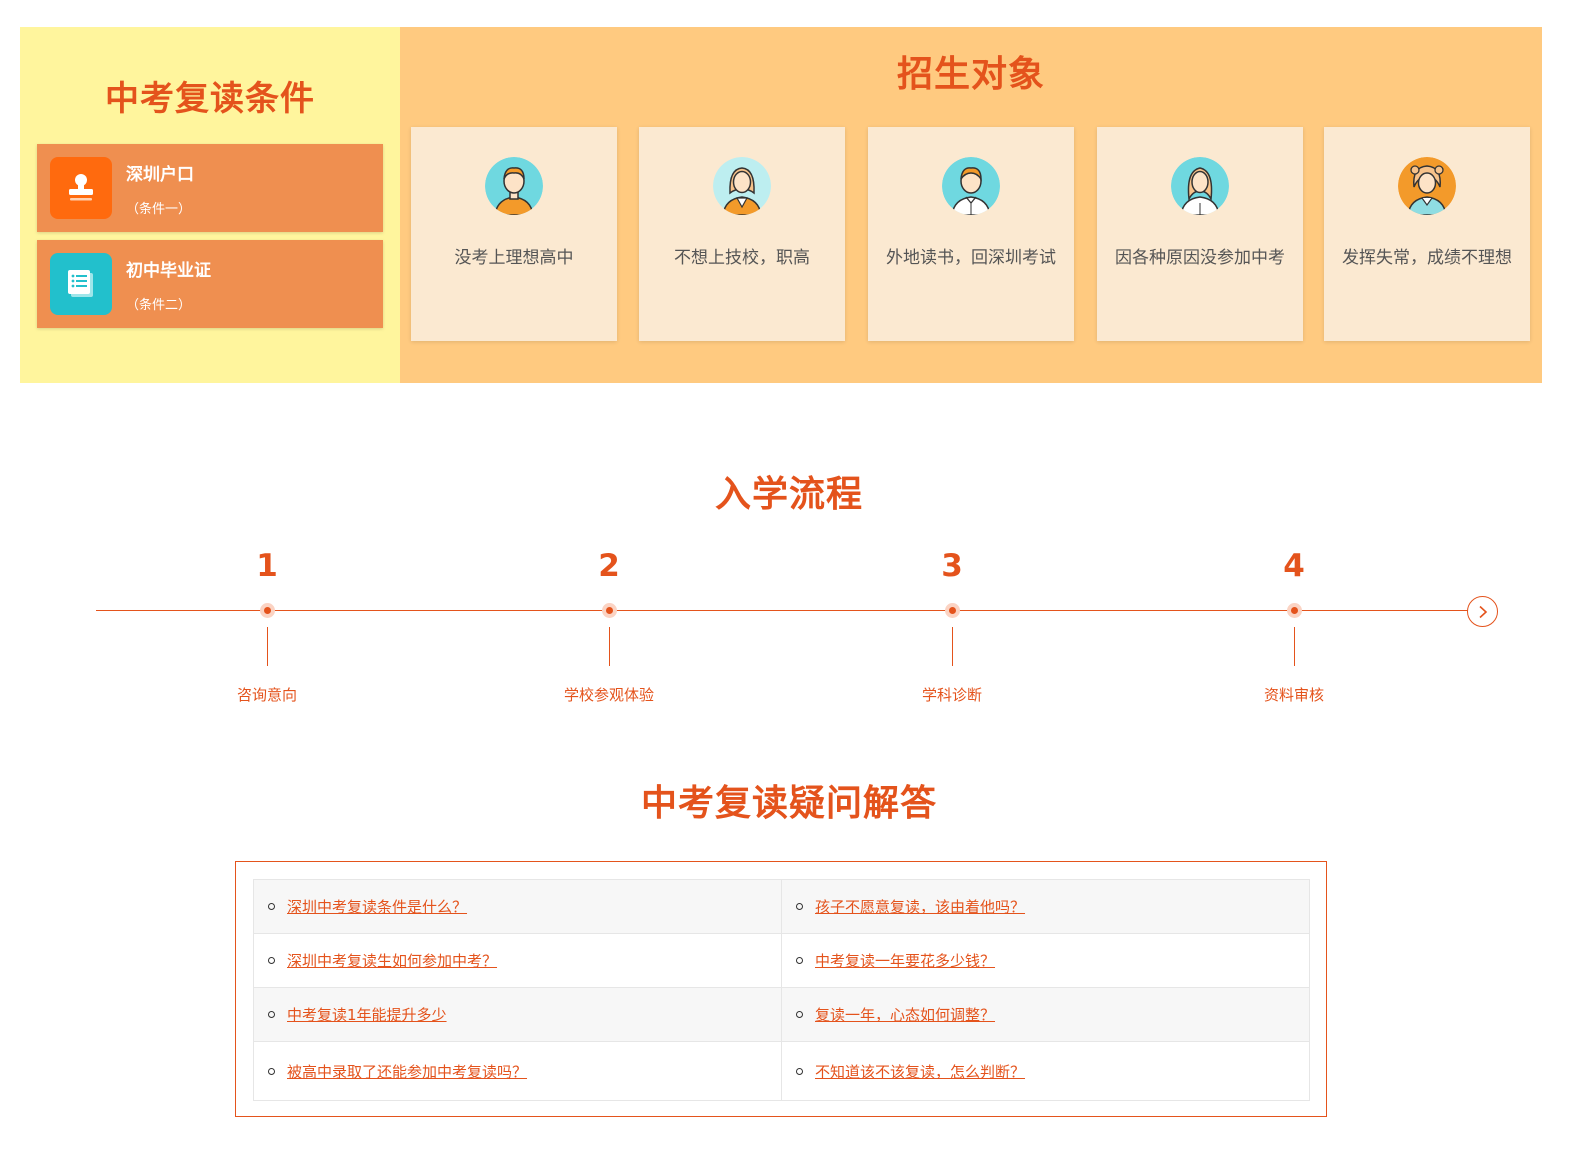 This screenshot has height=1150, width=1578. I want to click on faq-link: 孩子不愿意复读，该由着他吗？, so click(920, 906).